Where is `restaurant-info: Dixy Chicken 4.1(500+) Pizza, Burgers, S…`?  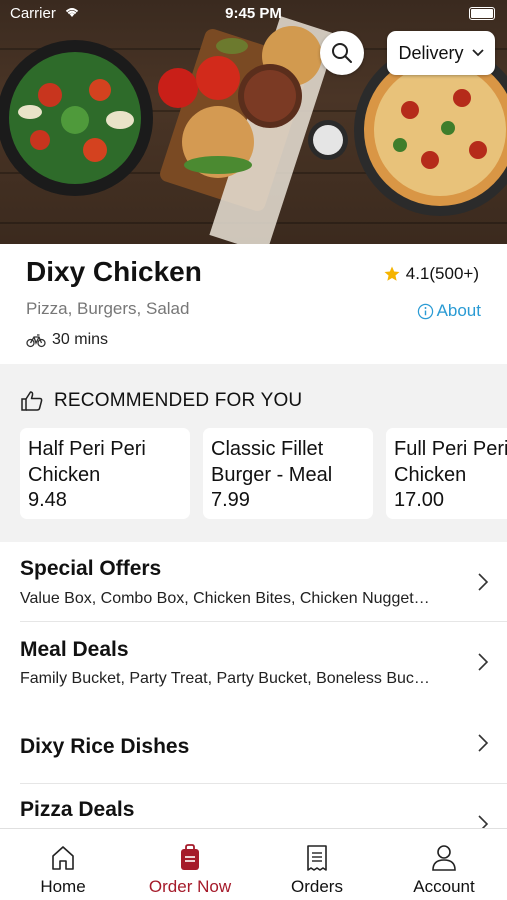
restaurant-info: Dixy Chicken 4.1(500+) Pizza, Burgers, S… is located at coordinates (253, 304).